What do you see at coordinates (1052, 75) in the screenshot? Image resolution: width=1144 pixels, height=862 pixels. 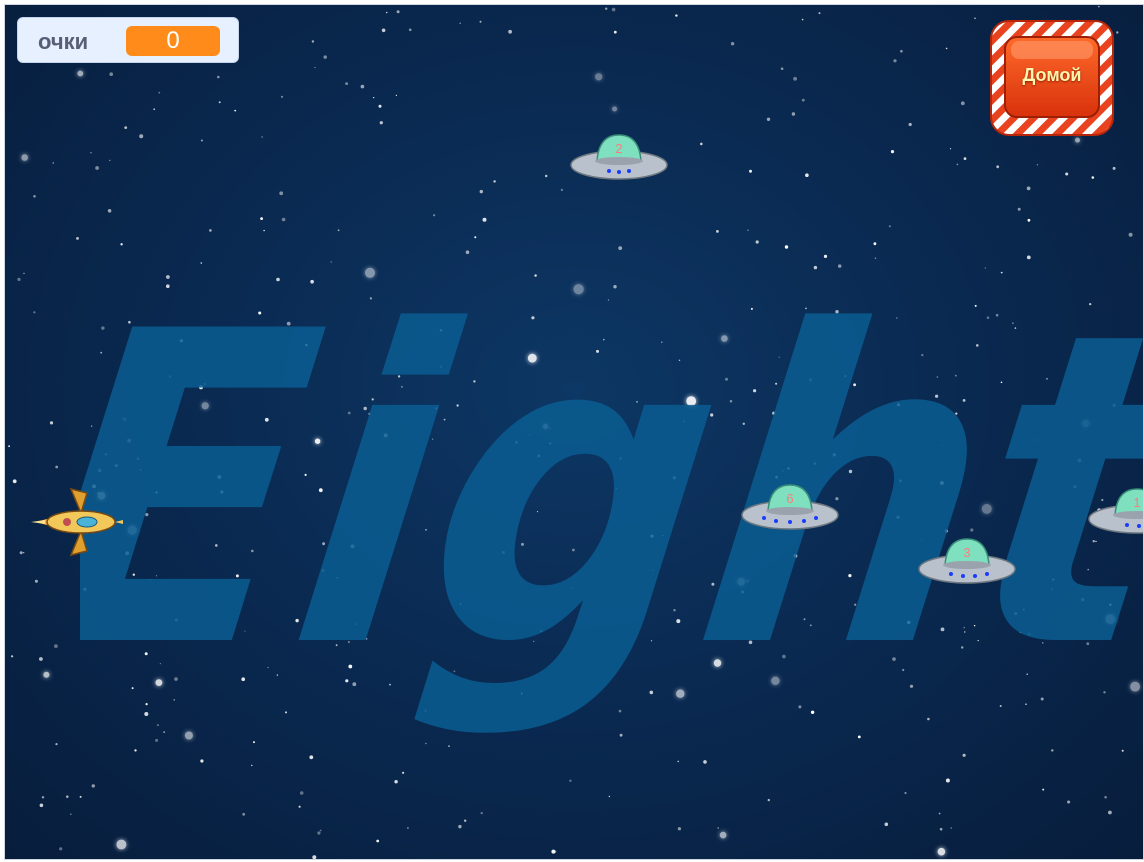 I see `home-button-label: Домой` at bounding box center [1052, 75].